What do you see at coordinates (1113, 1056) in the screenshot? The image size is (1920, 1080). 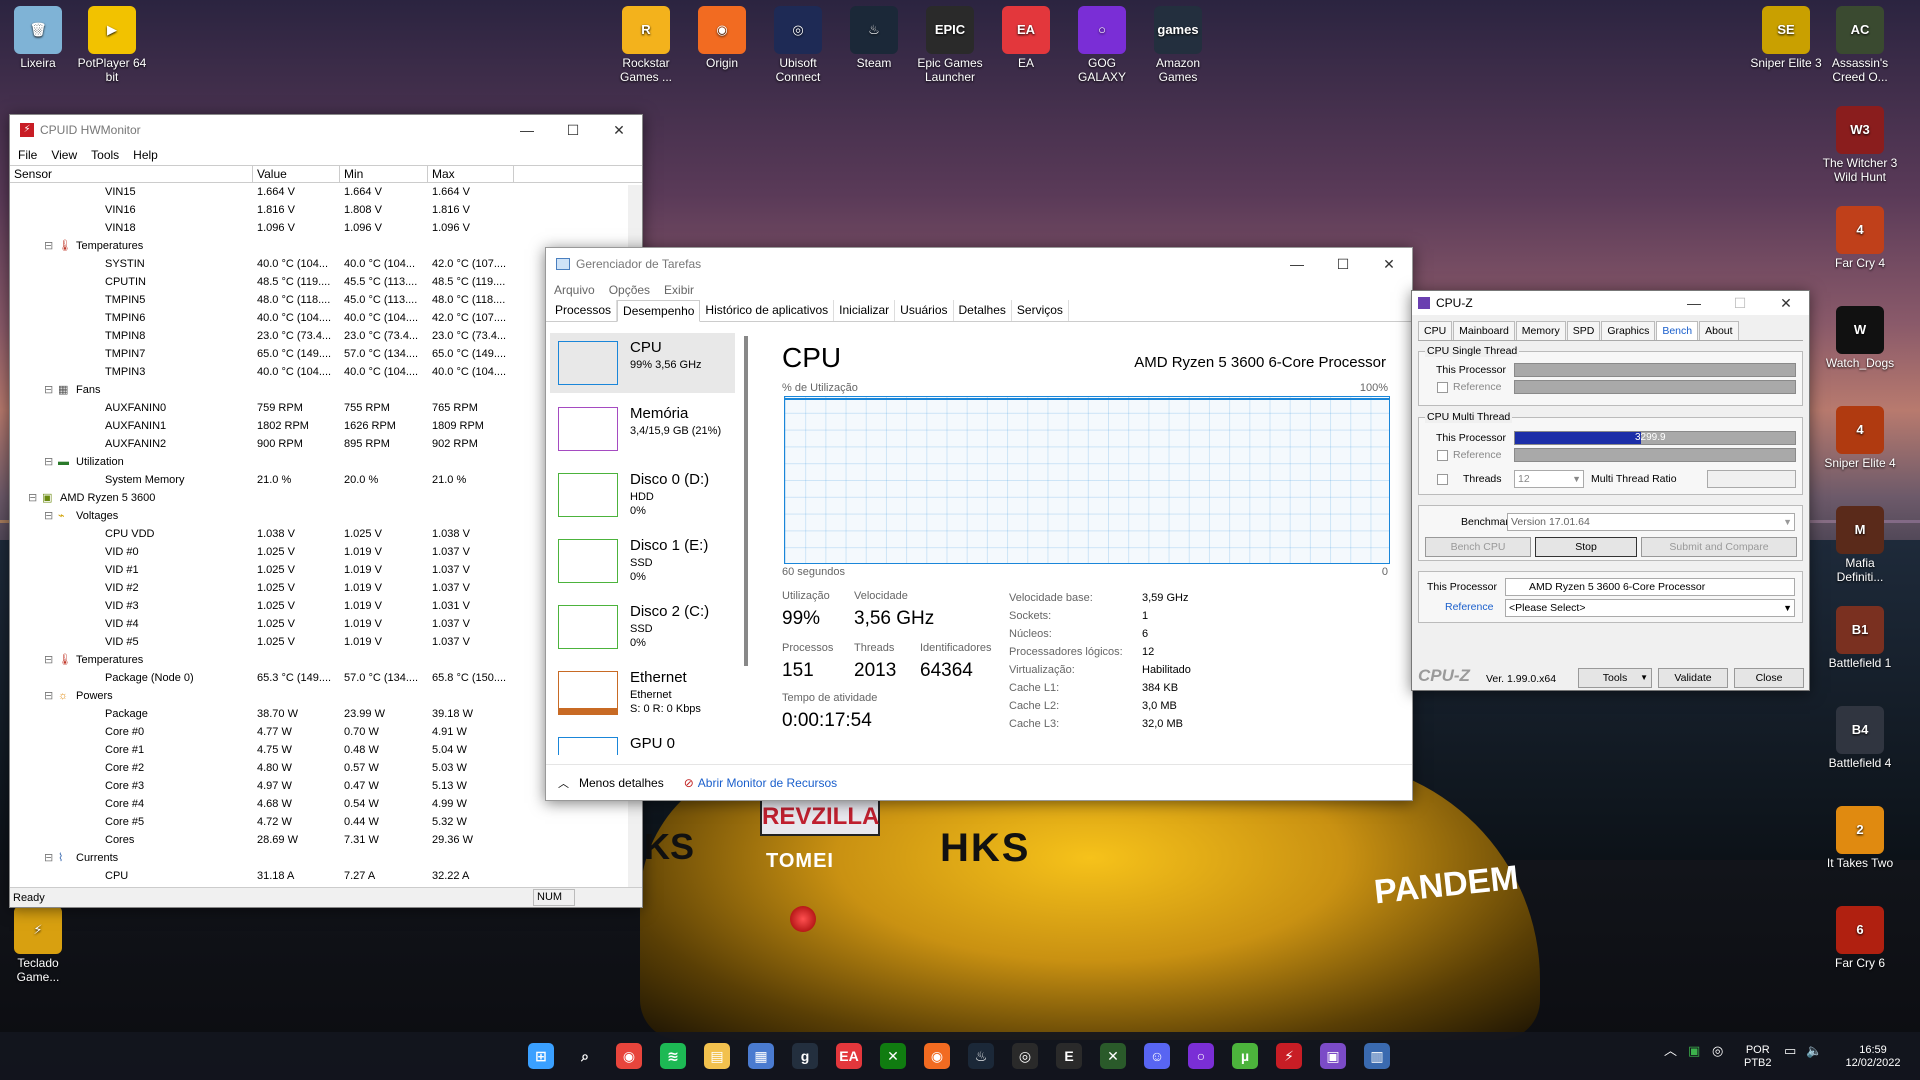 I see `xbox-app-icon: ✕` at bounding box center [1113, 1056].